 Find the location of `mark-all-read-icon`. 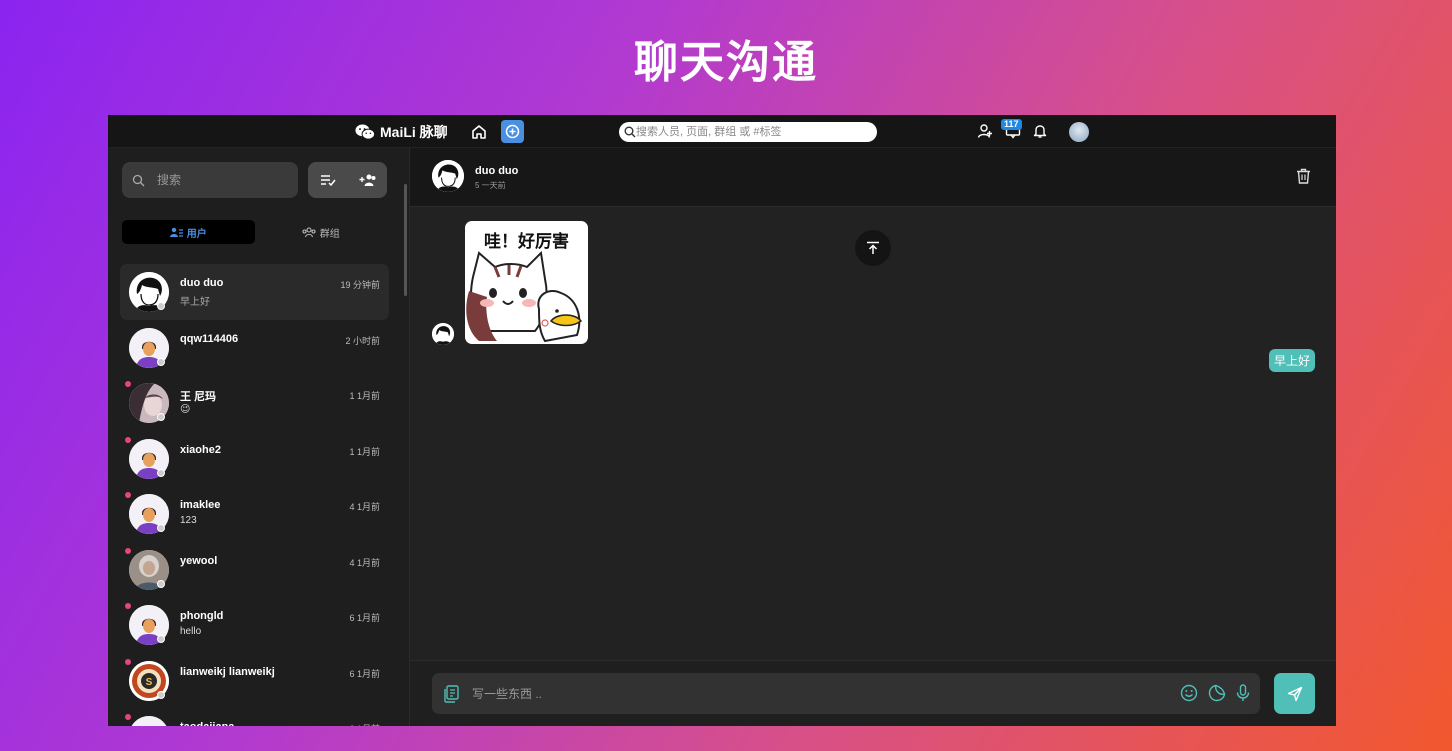

mark-all-read-icon is located at coordinates (328, 180).